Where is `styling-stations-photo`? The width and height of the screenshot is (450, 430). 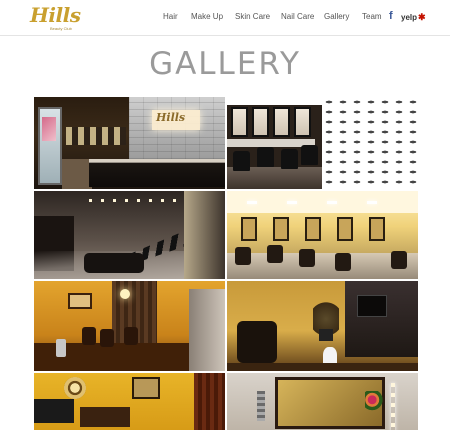 styling-stations-photo is located at coordinates (322, 143).